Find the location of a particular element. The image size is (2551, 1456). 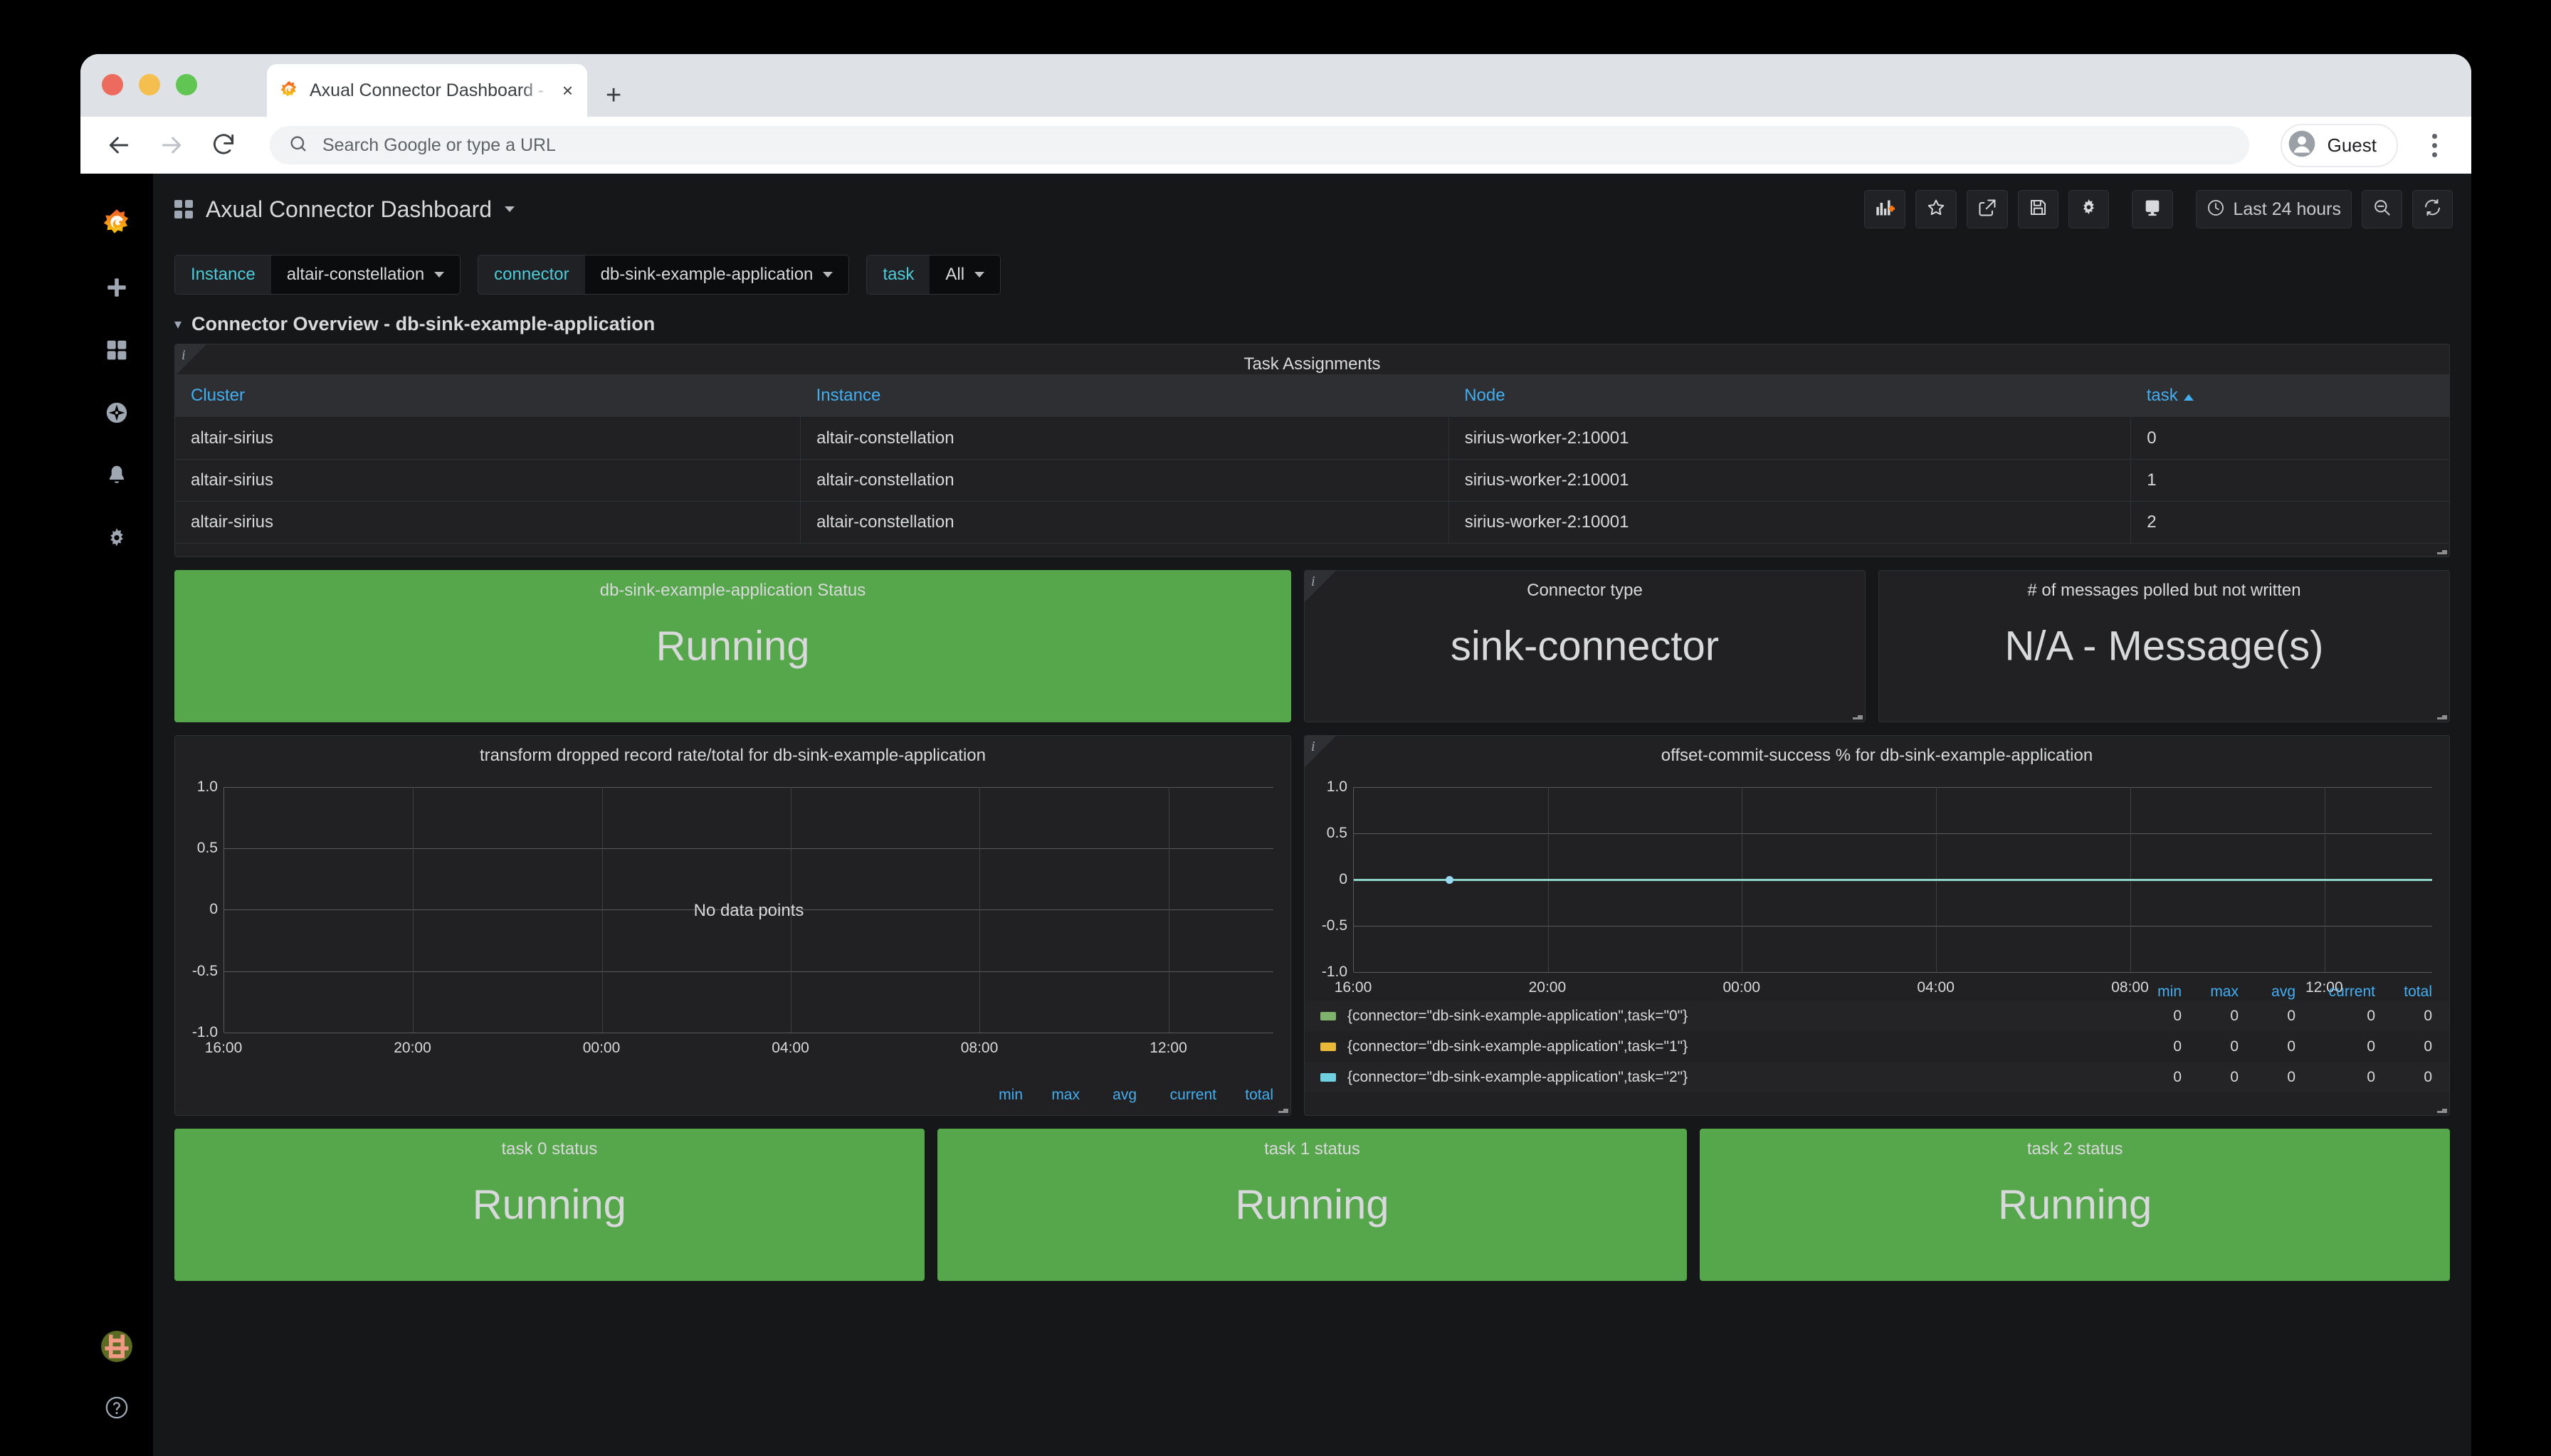

sidebar-item-user is located at coordinates (117, 1346).